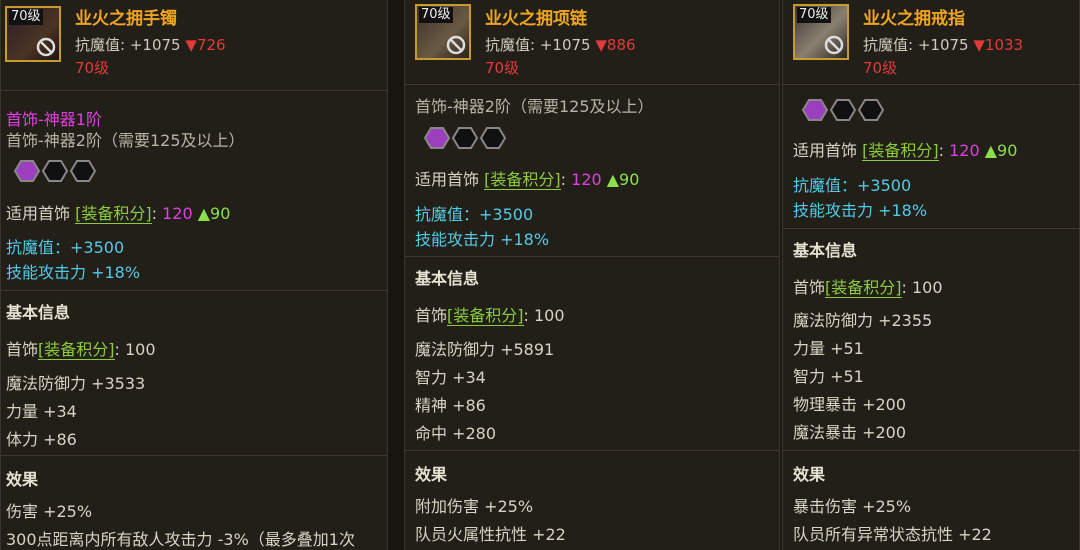  I want to click on stat-line: 智力 +51, so click(828, 376).